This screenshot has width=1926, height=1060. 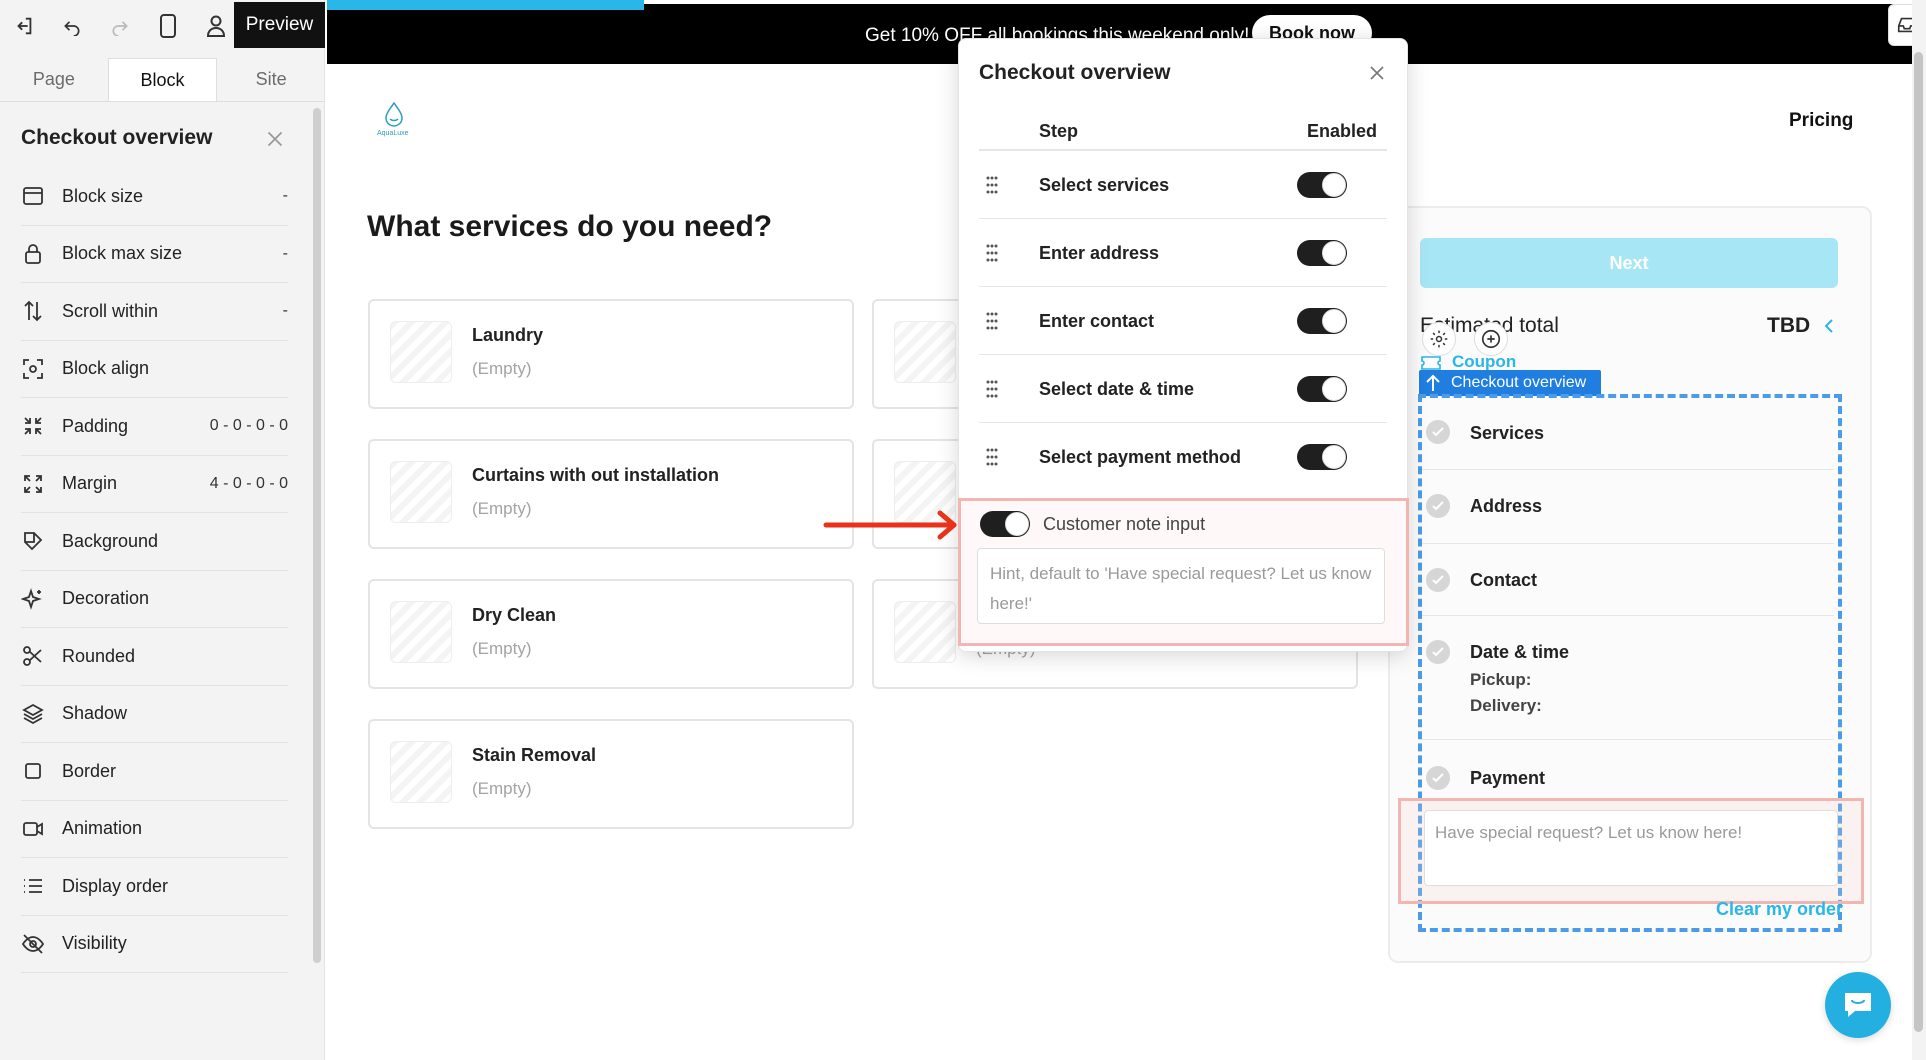 I want to click on chat-icon, so click(x=1858, y=1005).